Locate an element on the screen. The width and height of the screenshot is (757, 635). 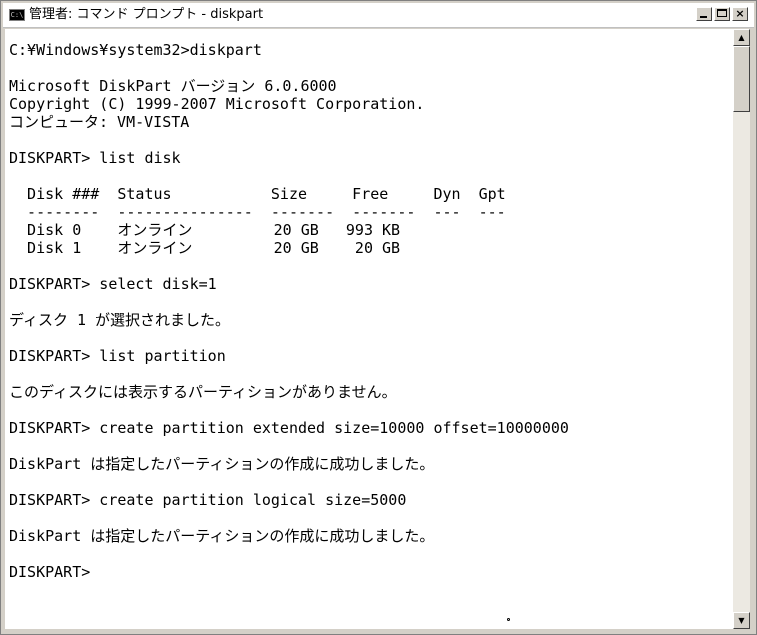
command-prompt-icon: C:\ is located at coordinates (17, 15).